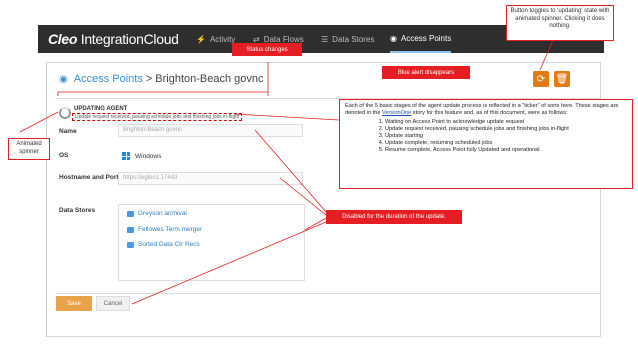  What do you see at coordinates (68, 131) in the screenshot?
I see `name-label: Name` at bounding box center [68, 131].